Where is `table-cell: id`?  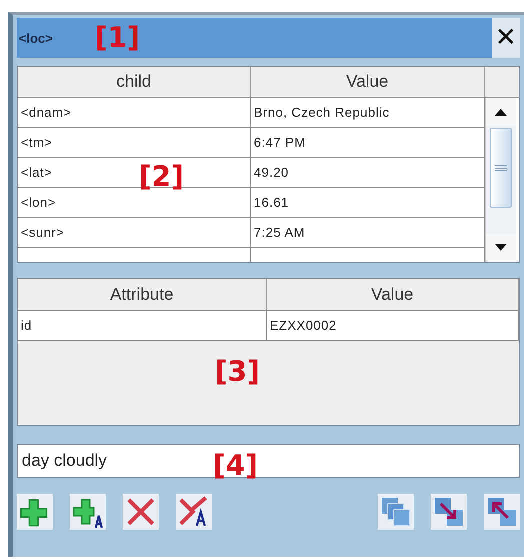 table-cell: id is located at coordinates (142, 325).